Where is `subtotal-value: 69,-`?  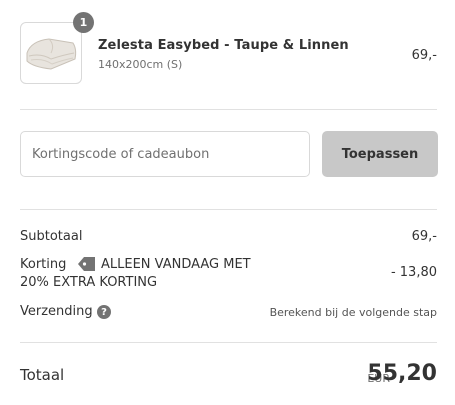 subtotal-value: 69,- is located at coordinates (424, 236).